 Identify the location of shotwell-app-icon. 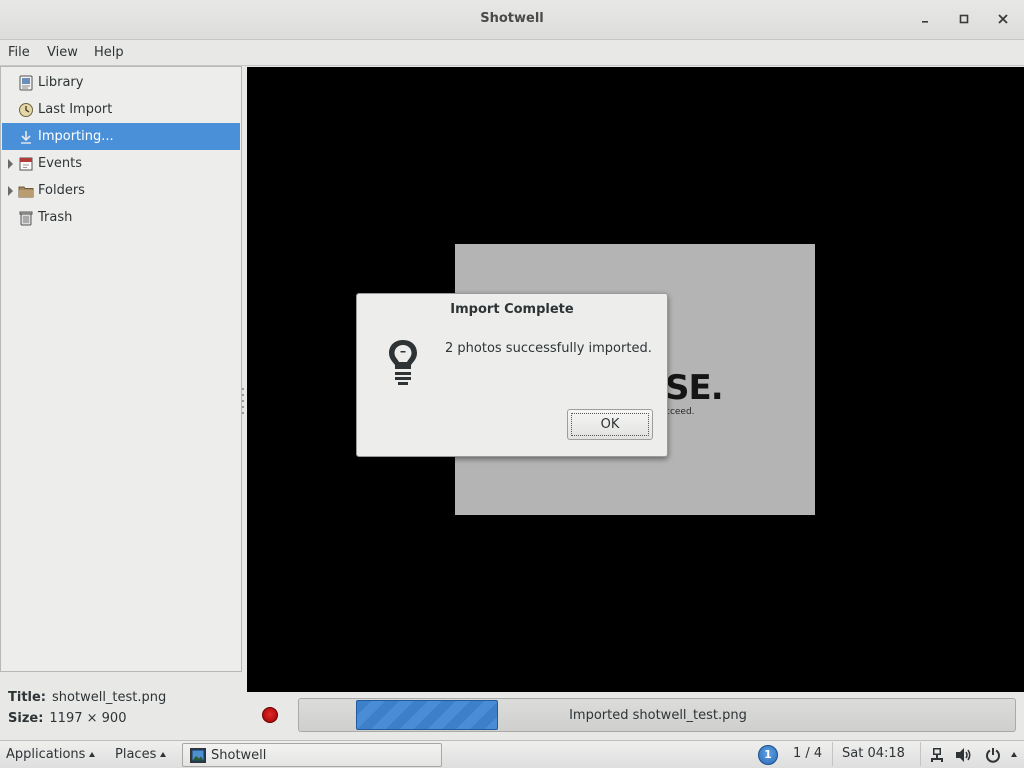
(198, 755).